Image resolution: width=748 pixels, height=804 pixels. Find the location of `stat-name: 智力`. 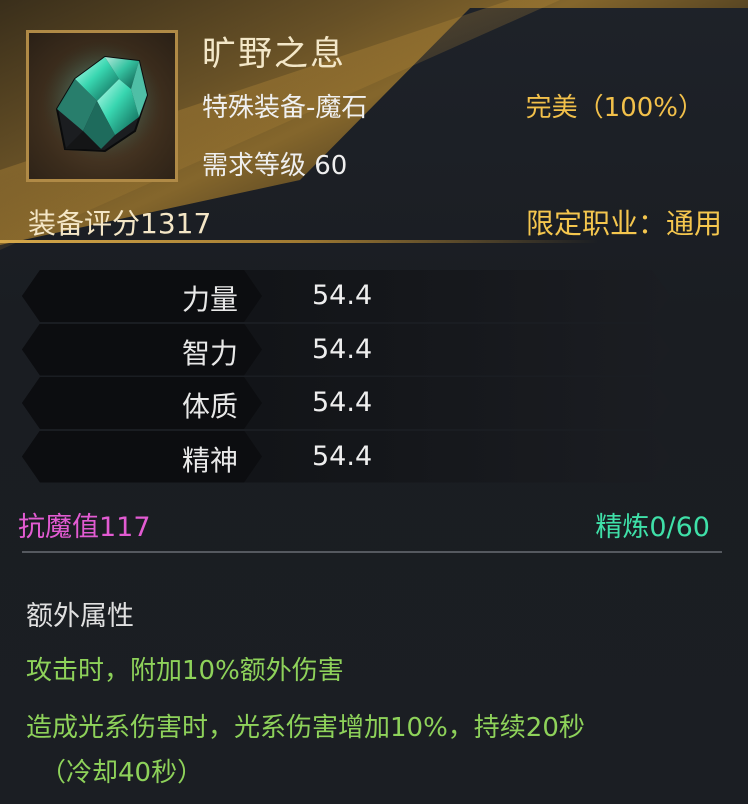

stat-name: 智力 is located at coordinates (209, 353).